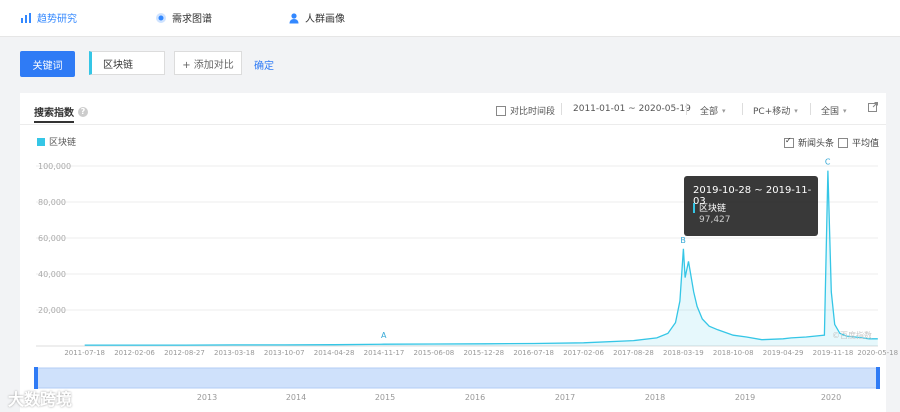 The height and width of the screenshot is (412, 900). I want to click on x-tick-label: 2019-11-18, so click(833, 353).